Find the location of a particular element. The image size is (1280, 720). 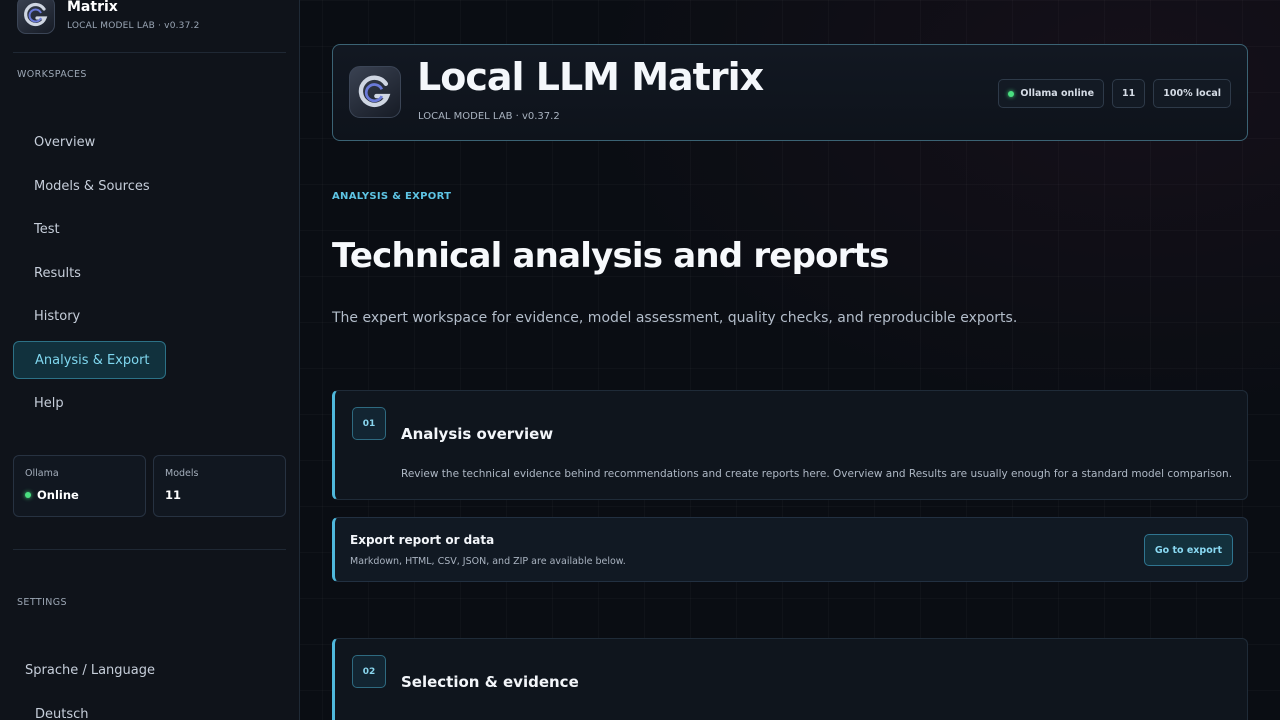

ollama-online-chip: Ollama online is located at coordinates (1051, 93).